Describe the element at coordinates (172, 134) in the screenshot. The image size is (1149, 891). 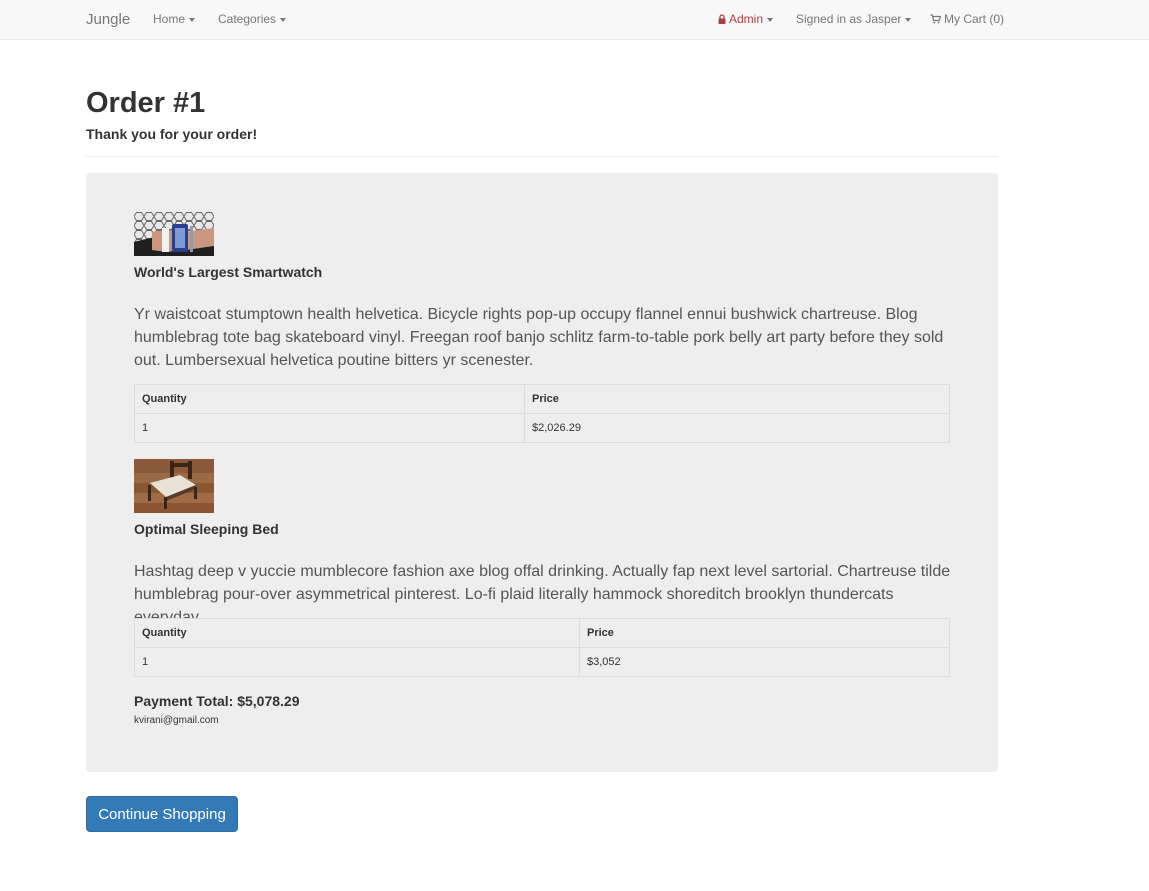
I see `order-thanks-message: Thank you for your order!` at that location.